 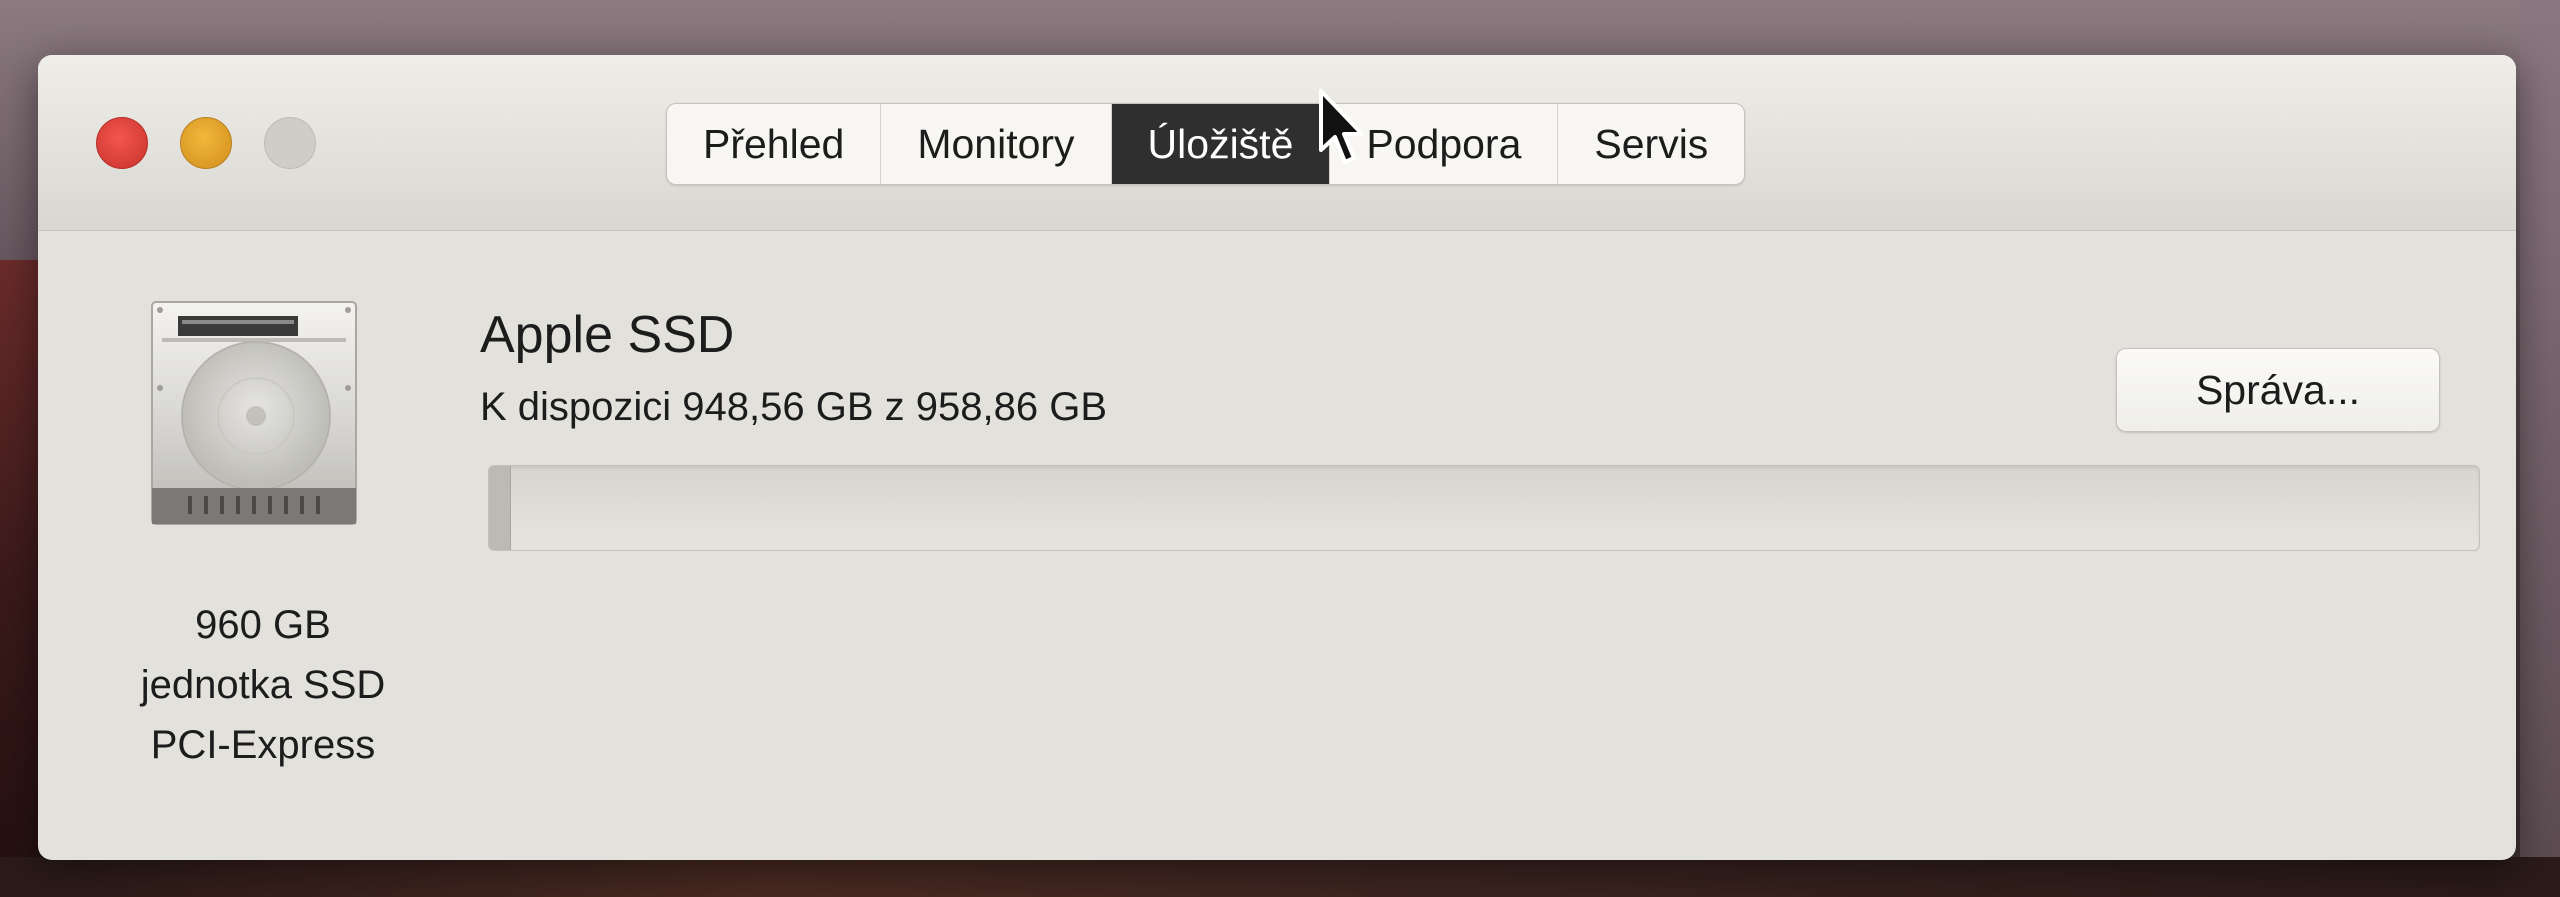 What do you see at coordinates (263, 745) in the screenshot?
I see `drive-interface-label: PCI-Express` at bounding box center [263, 745].